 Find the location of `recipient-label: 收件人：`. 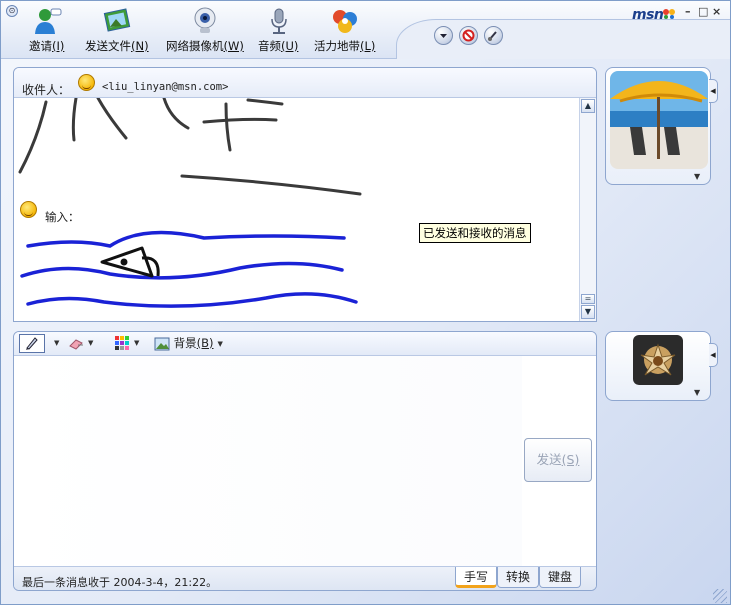

recipient-label: 收件人： is located at coordinates (46, 90).